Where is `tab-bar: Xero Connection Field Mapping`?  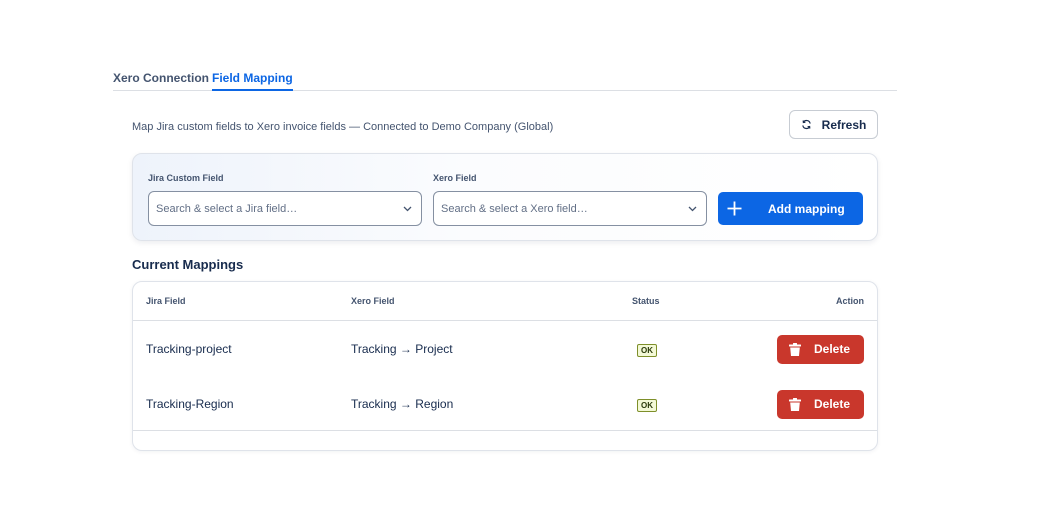
tab-bar: Xero Connection Field Mapping is located at coordinates (505, 78).